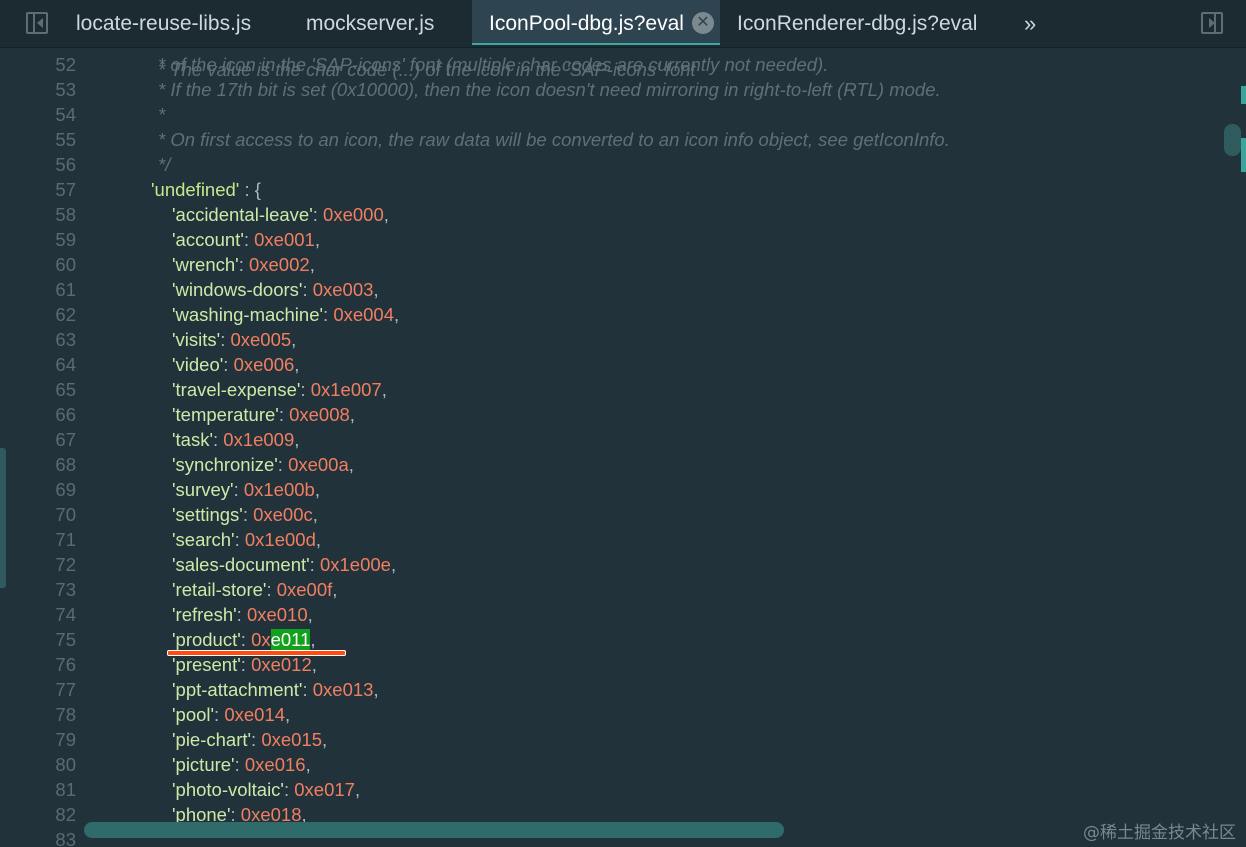 This screenshot has height=847, width=1246. I want to click on line-number: 64, so click(65, 364).